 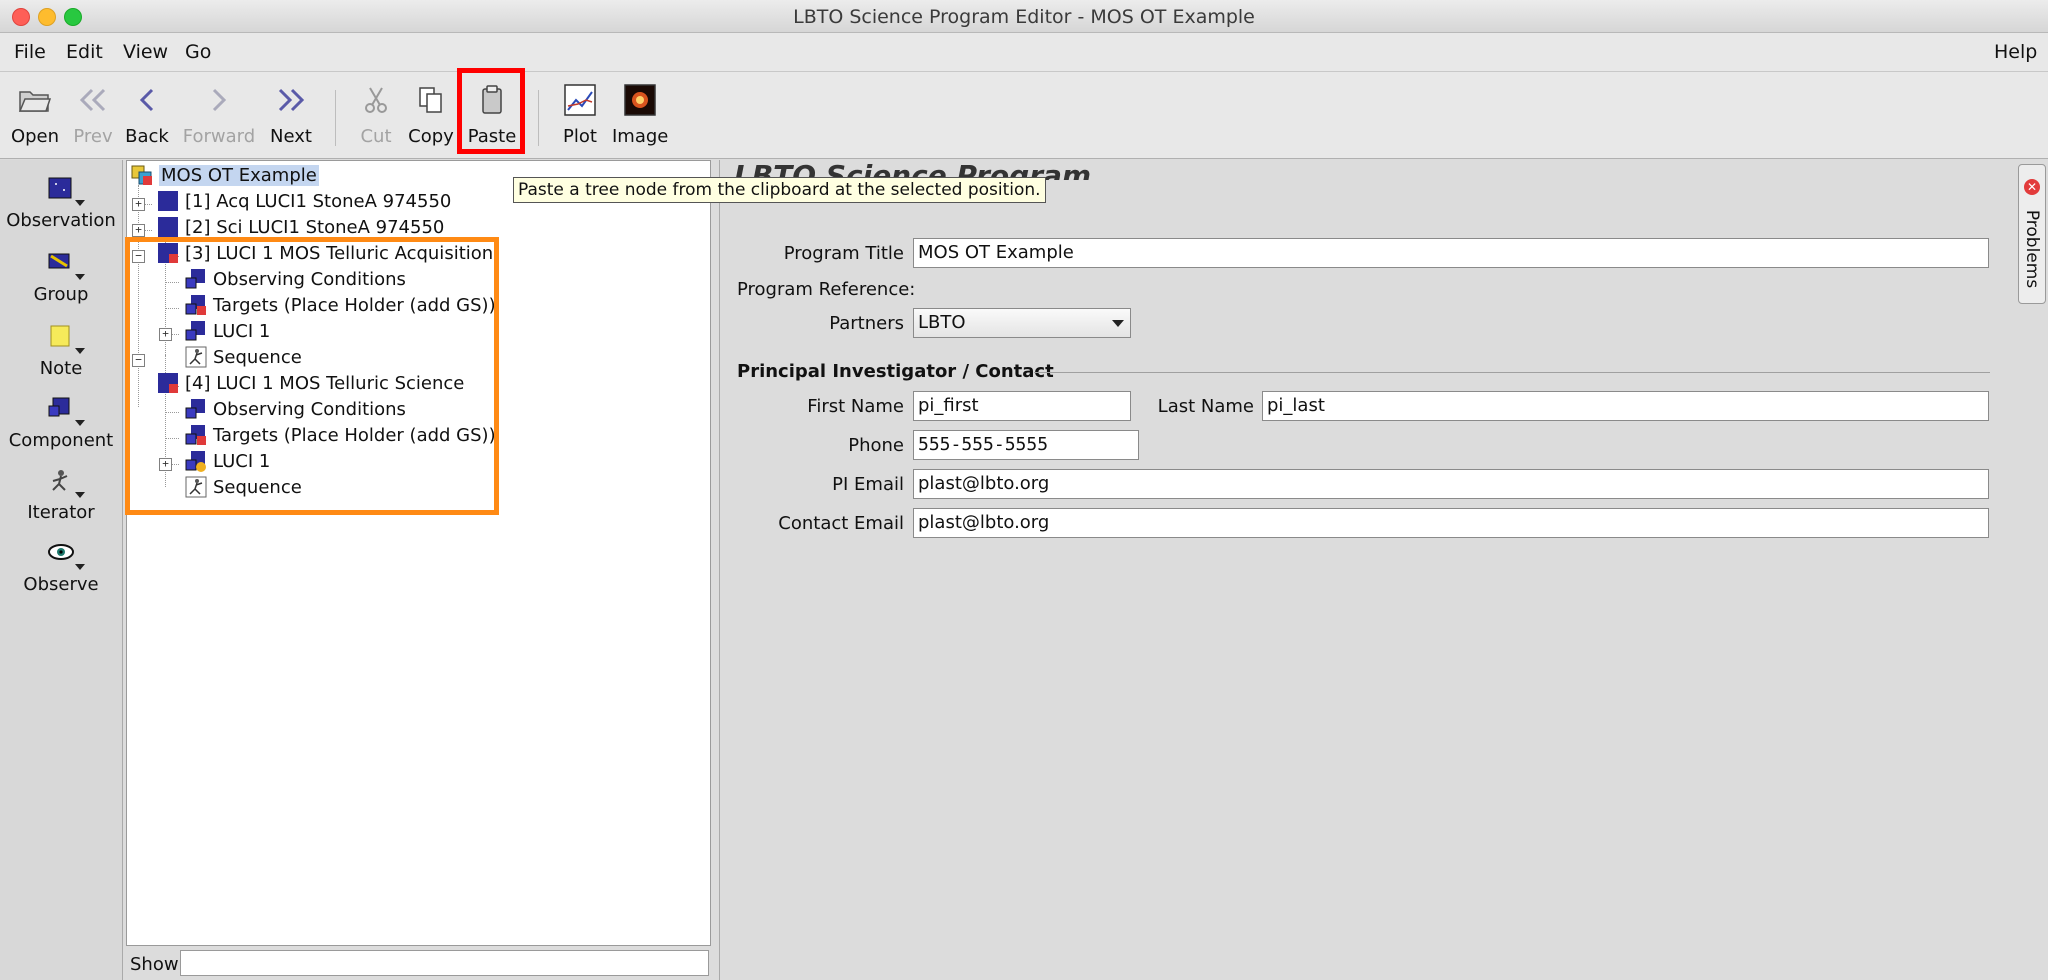 What do you see at coordinates (1022, 406) in the screenshot?
I see `first-name-field: pi_first` at bounding box center [1022, 406].